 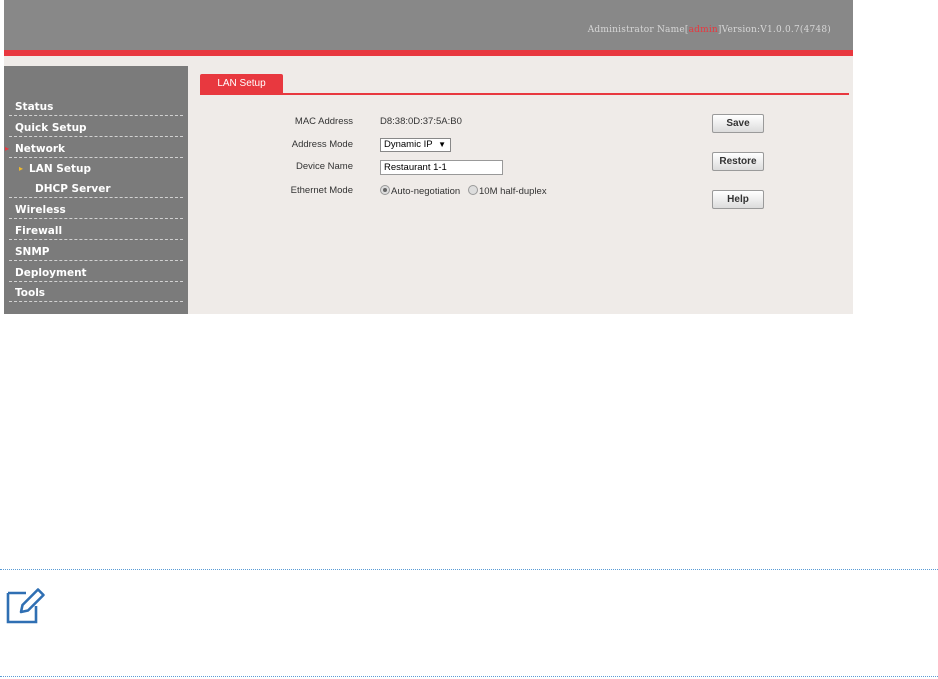 I want to click on sidebar-item-label: Firewall, so click(x=39, y=231).